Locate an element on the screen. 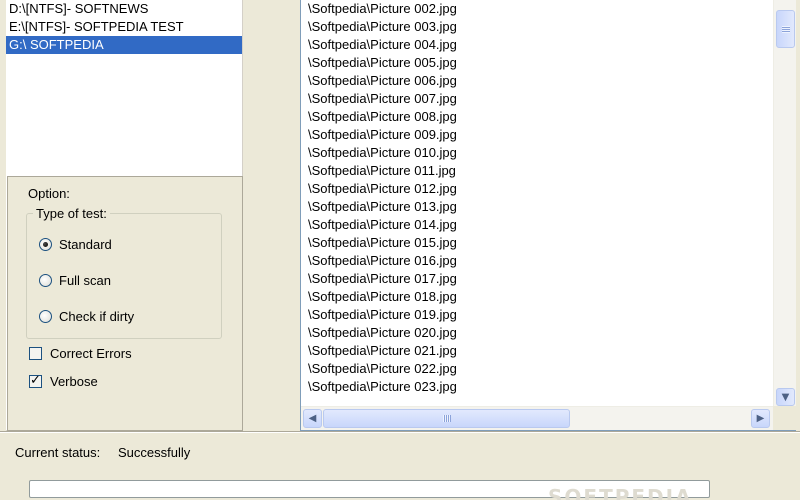 The width and height of the screenshot is (800, 500). vertical-scrollbar: ▼ is located at coordinates (784, 203).